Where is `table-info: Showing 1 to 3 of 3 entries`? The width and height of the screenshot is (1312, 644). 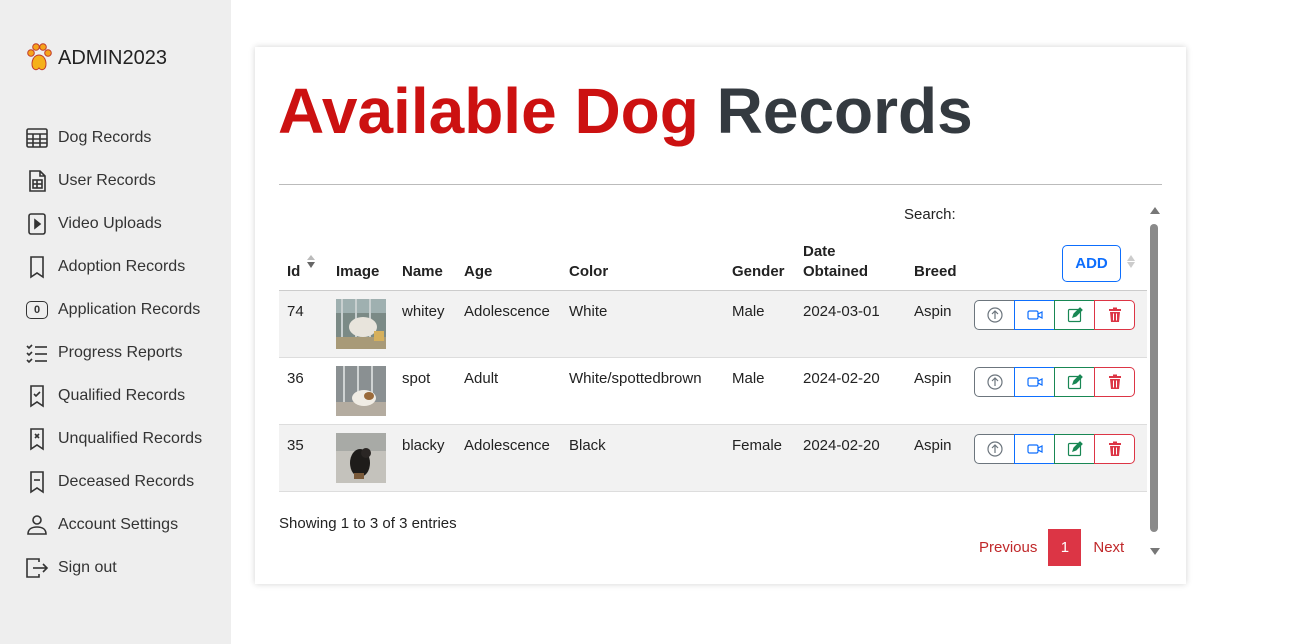 table-info: Showing 1 to 3 of 3 entries is located at coordinates (368, 523).